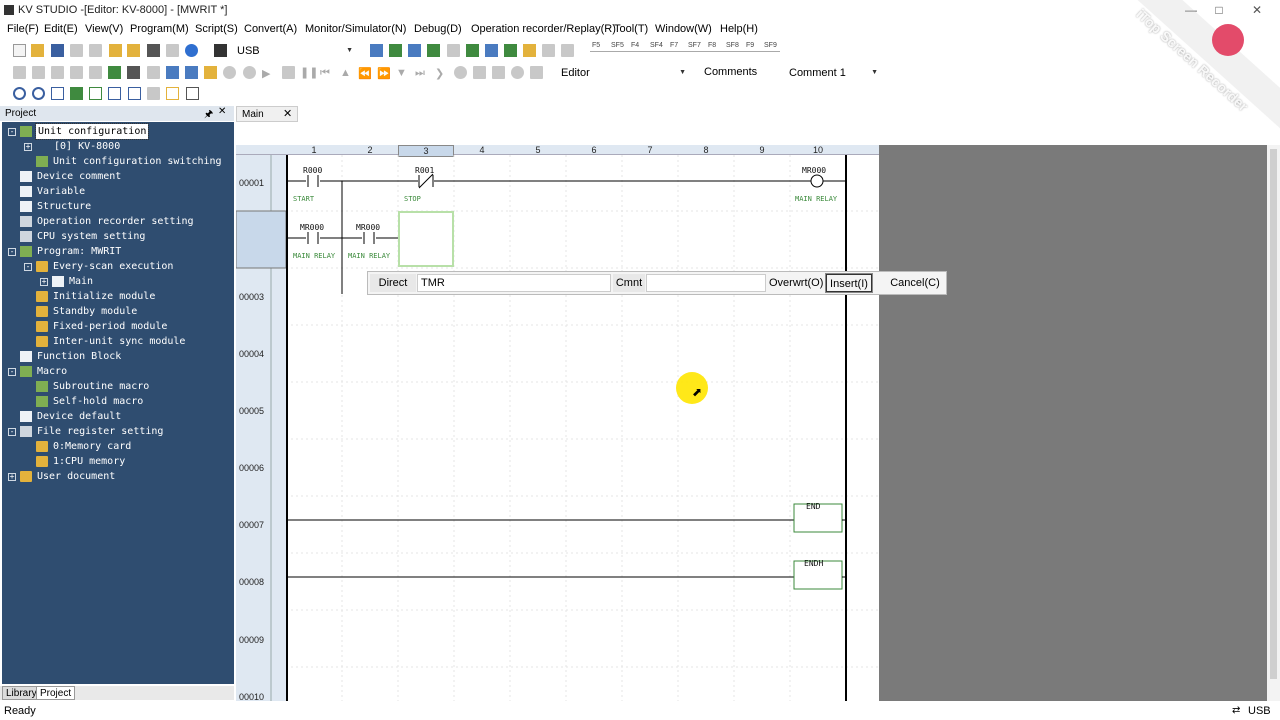 The height and width of the screenshot is (720, 1280). Describe the element at coordinates (453, 50) in the screenshot. I see `search-icon` at that location.